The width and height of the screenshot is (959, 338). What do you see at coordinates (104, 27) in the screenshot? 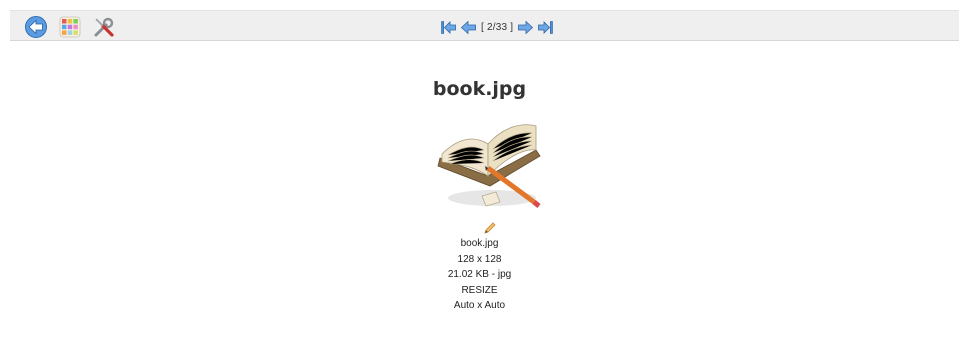
I see `tools-wrench-screwdriver-icon` at bounding box center [104, 27].